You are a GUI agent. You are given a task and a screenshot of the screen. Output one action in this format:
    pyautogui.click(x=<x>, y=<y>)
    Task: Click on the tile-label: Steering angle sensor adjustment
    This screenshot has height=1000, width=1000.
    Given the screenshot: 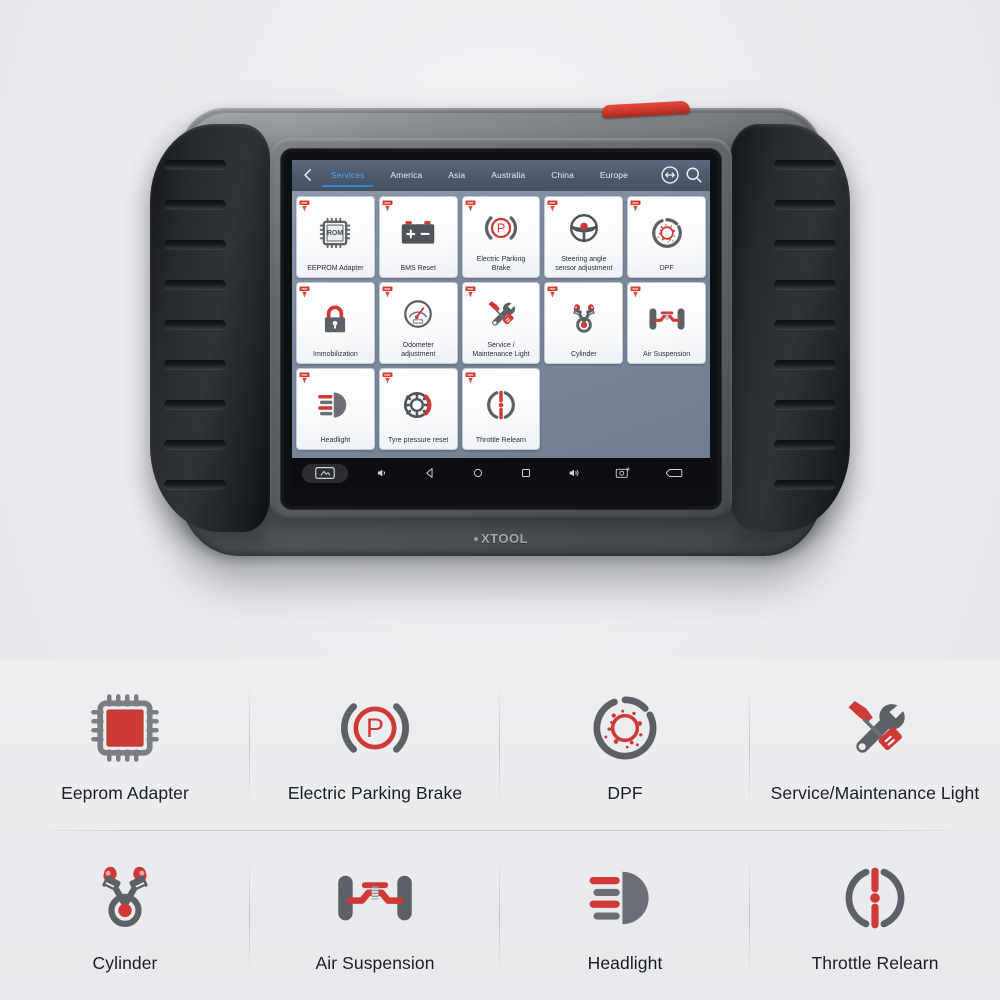 What is the action you would take?
    pyautogui.click(x=584, y=264)
    